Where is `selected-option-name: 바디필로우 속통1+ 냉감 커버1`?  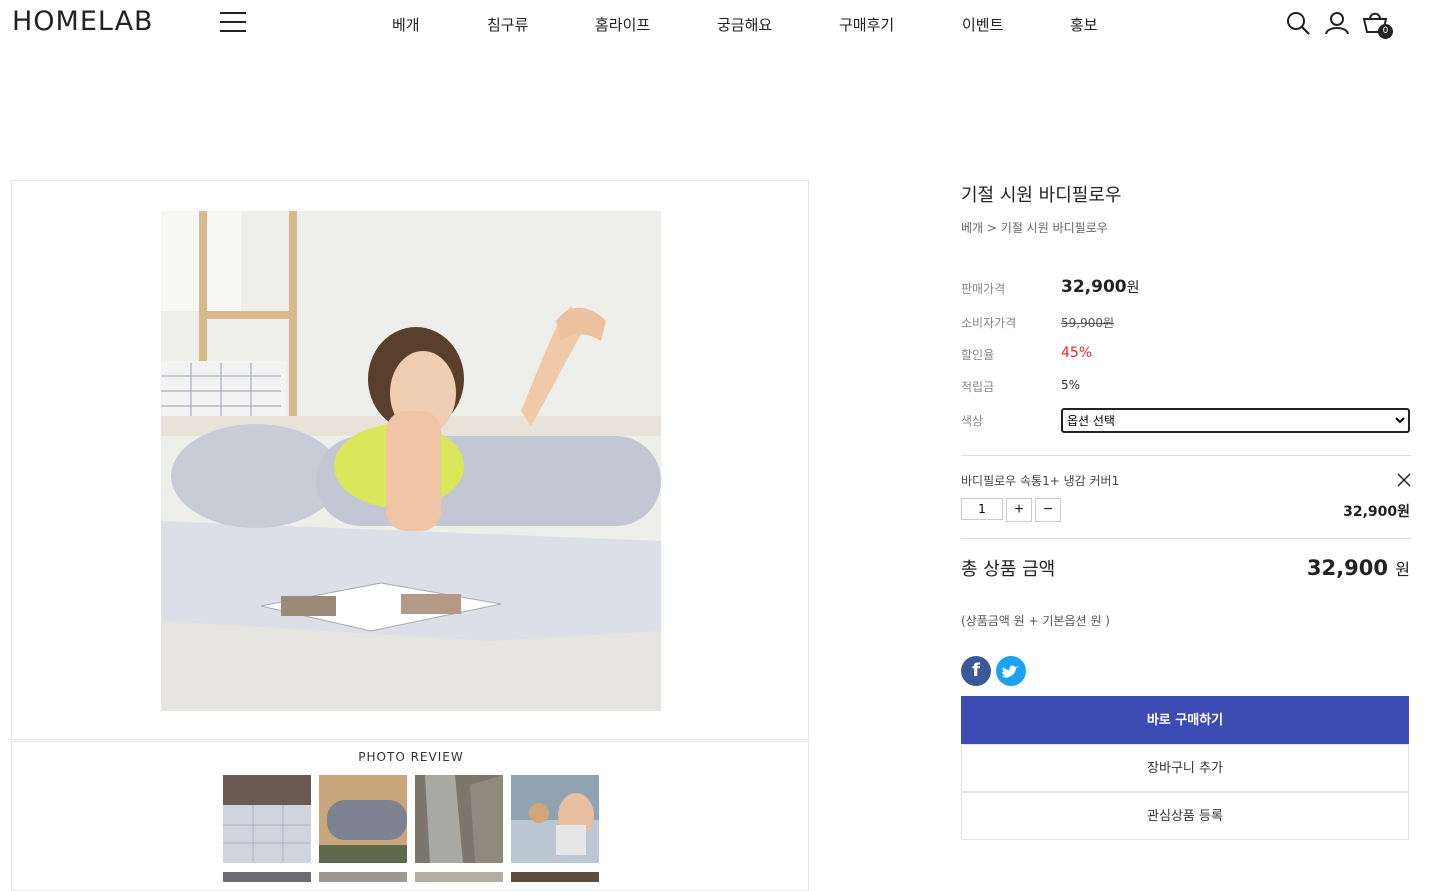 selected-option-name: 바디필로우 속통1+ 냉감 커버1 is located at coordinates (1040, 481).